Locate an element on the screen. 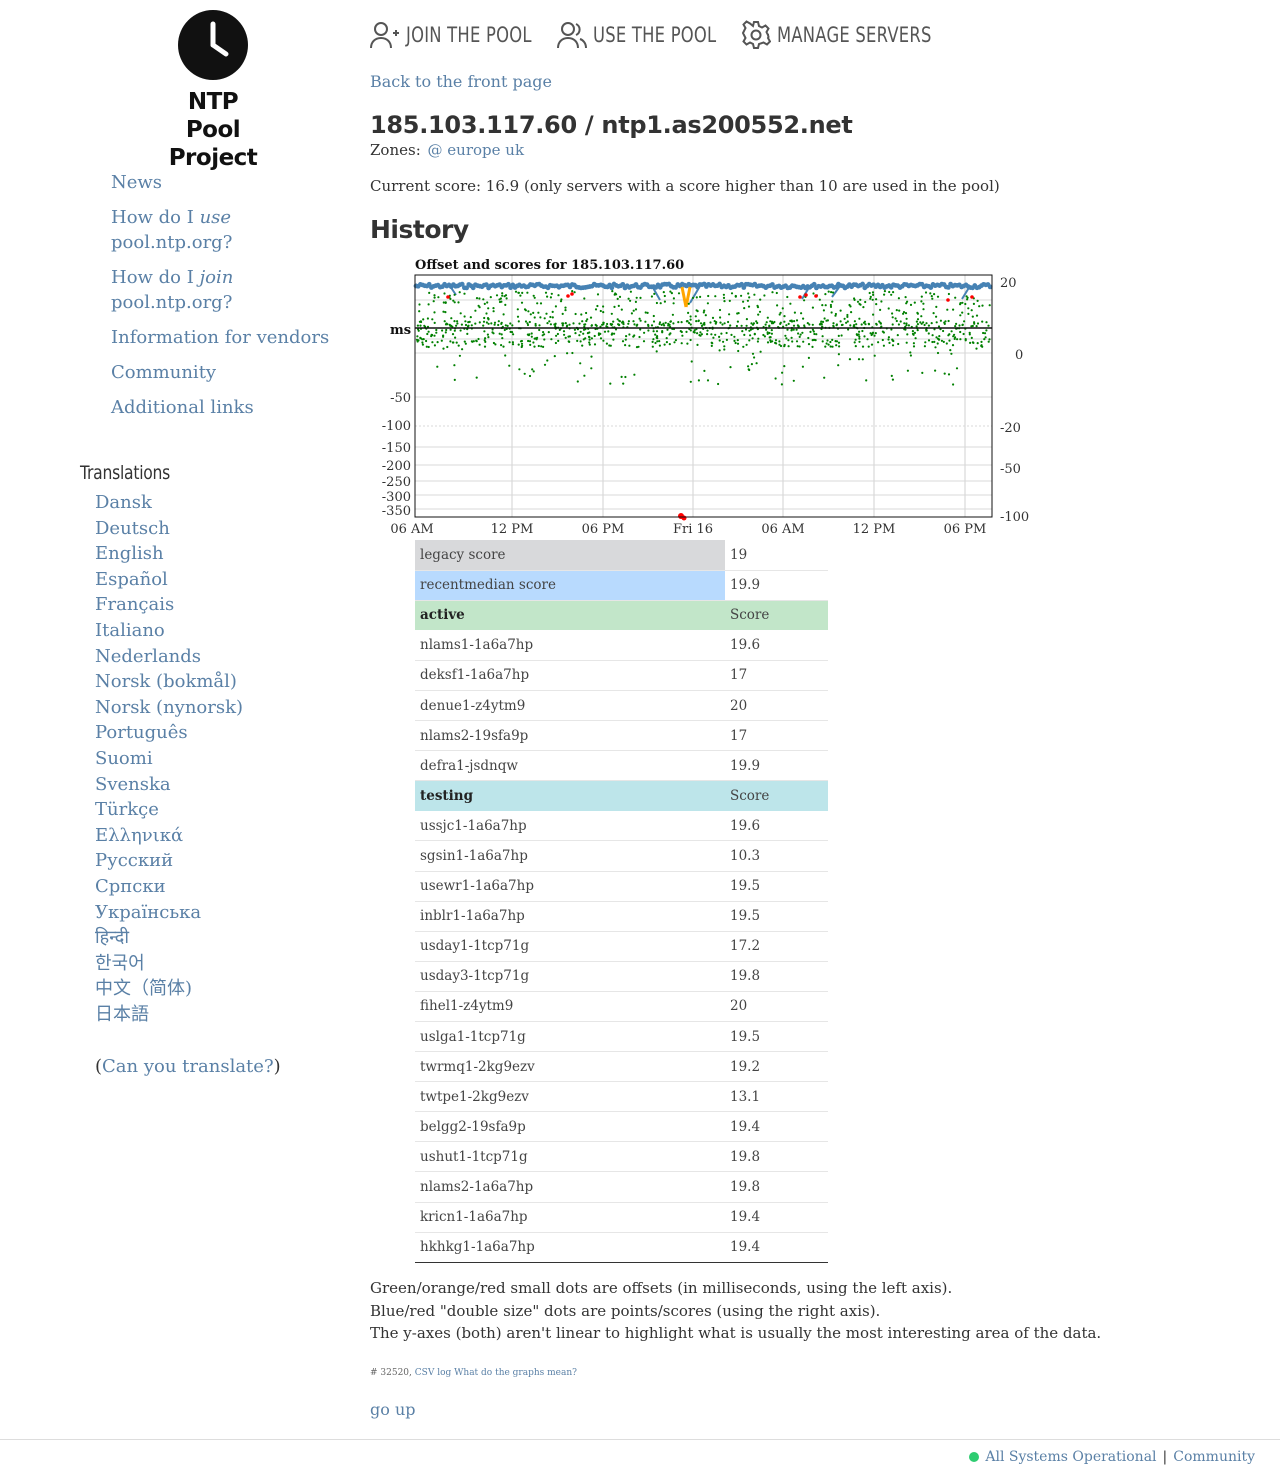 The width and height of the screenshot is (1280, 1468). language-link: Українська is located at coordinates (148, 912).